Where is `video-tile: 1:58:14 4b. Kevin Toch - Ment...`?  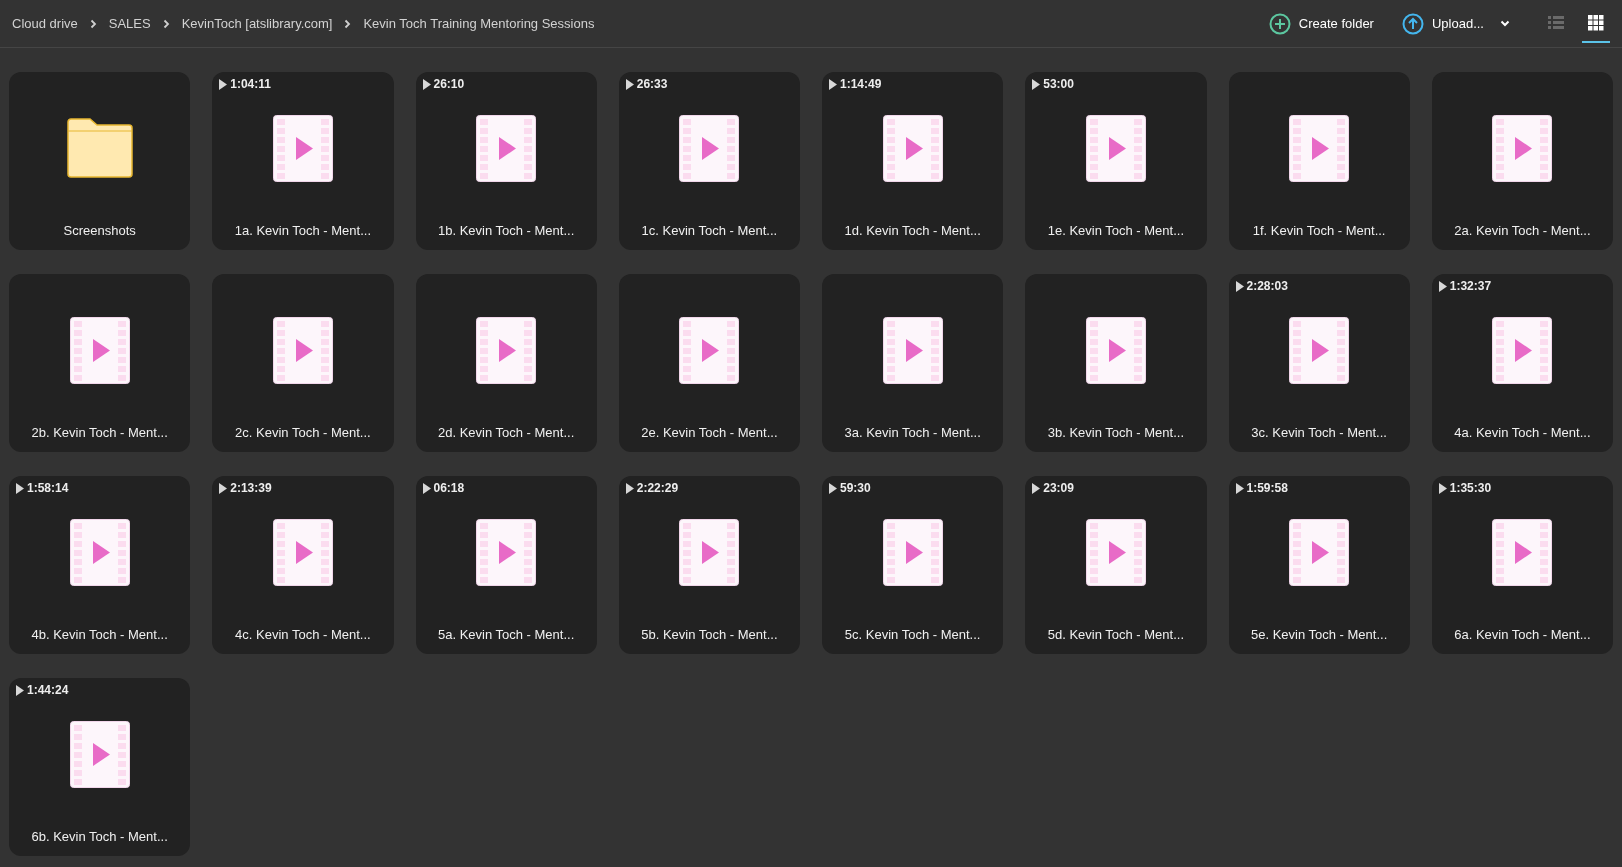
video-tile: 1:58:14 4b. Kevin Toch - Ment... is located at coordinates (100, 565).